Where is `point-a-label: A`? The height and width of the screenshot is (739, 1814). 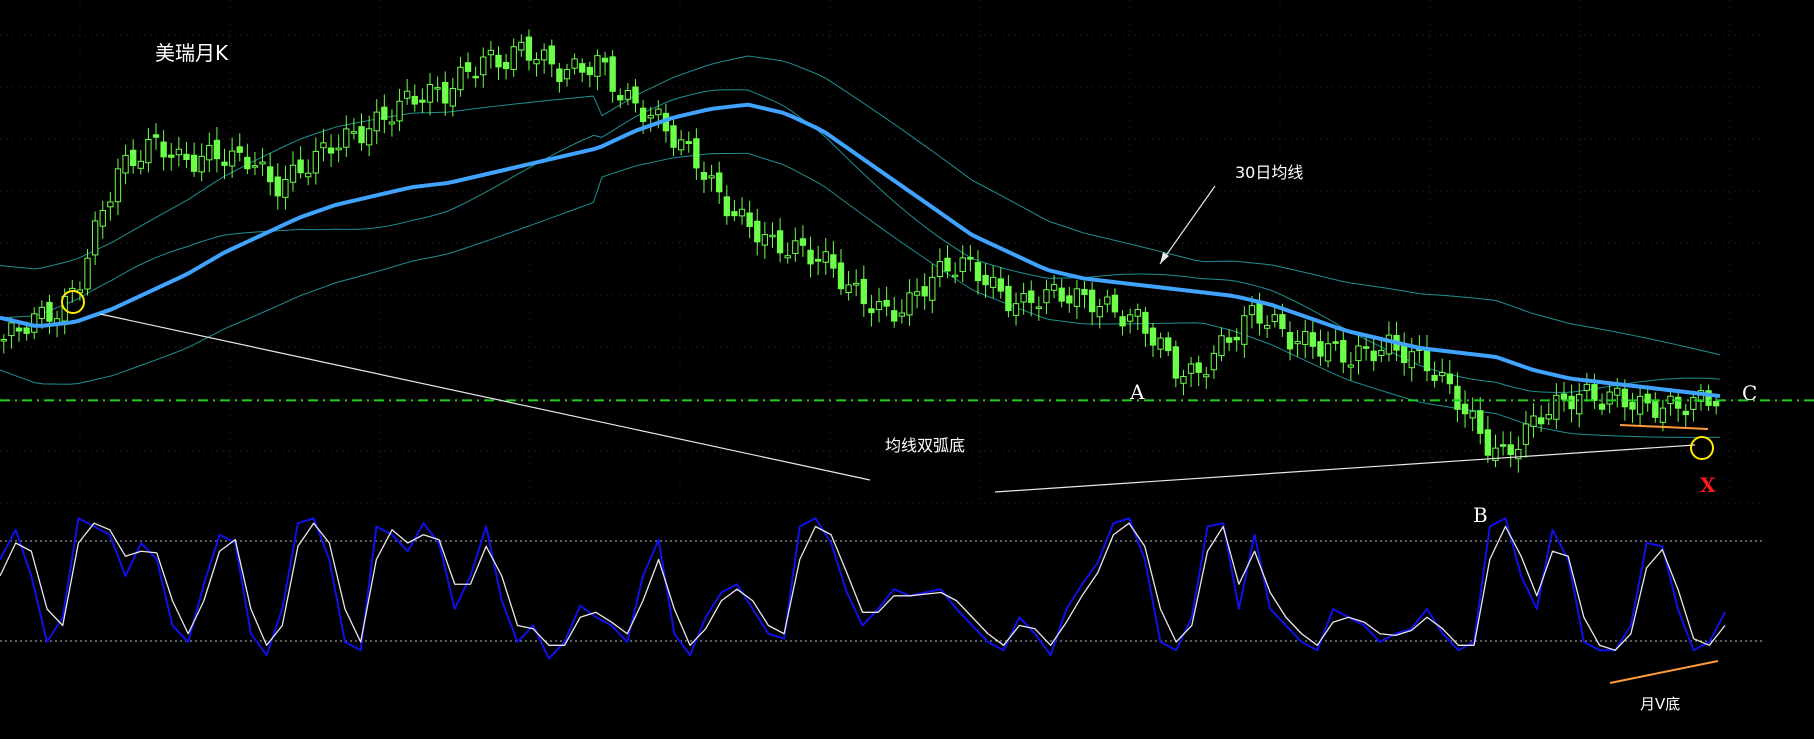 point-a-label: A is located at coordinates (1137, 392).